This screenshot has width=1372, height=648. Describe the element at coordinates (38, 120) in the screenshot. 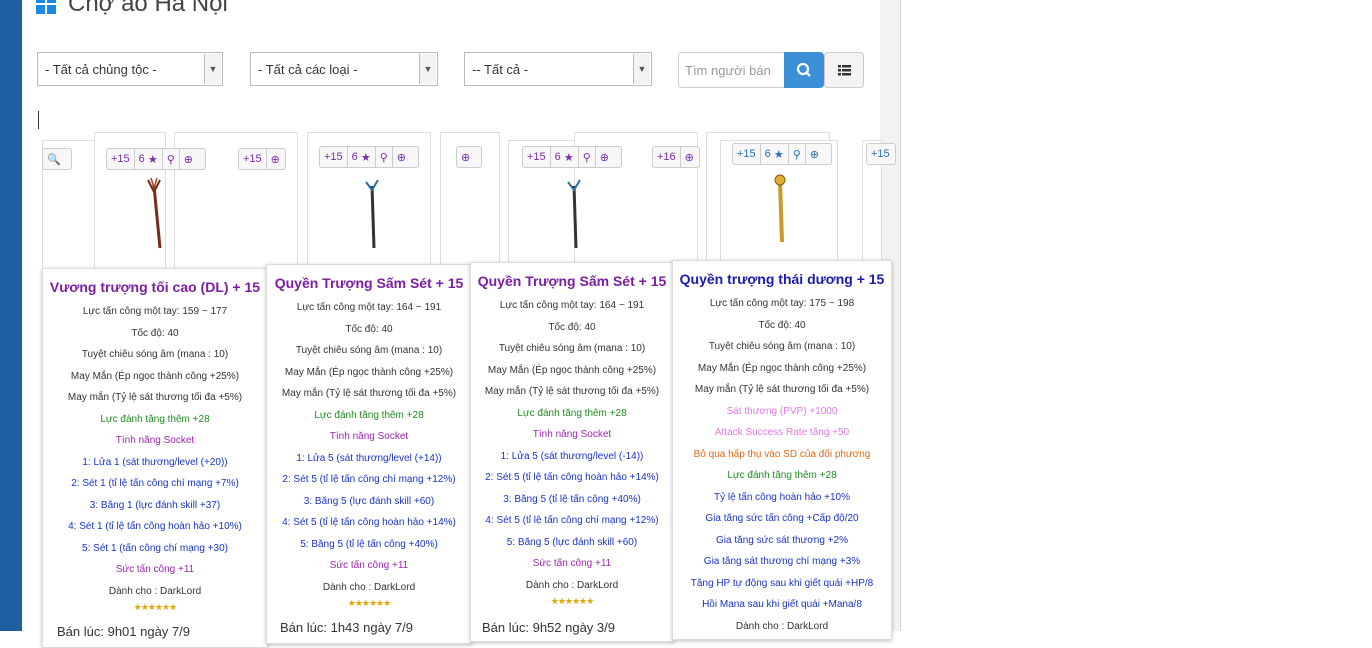

I see `text-cursor` at that location.